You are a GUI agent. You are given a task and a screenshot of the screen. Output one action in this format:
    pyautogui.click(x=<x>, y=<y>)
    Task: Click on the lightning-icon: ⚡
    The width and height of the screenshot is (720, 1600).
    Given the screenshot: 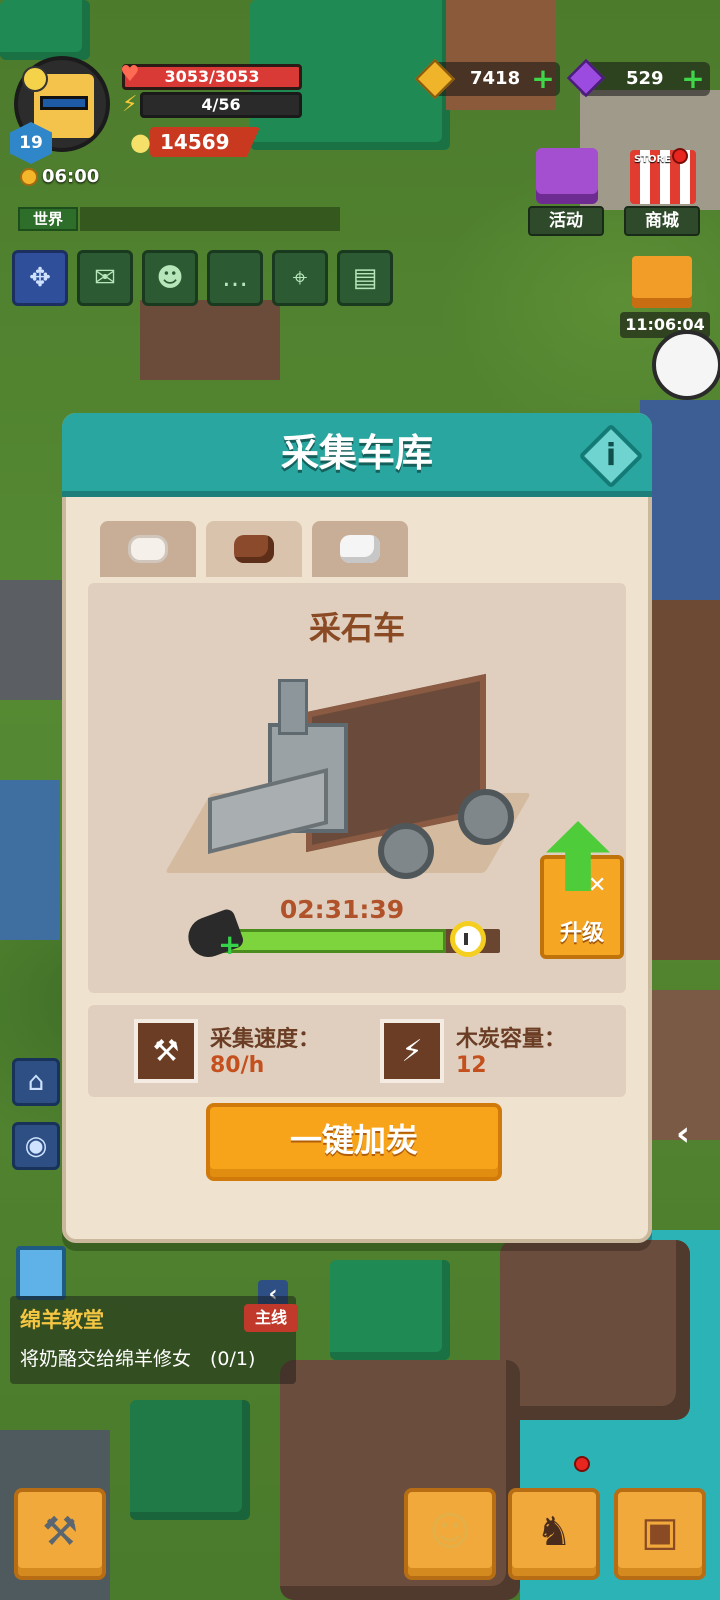 What is the action you would take?
    pyautogui.click(x=130, y=104)
    